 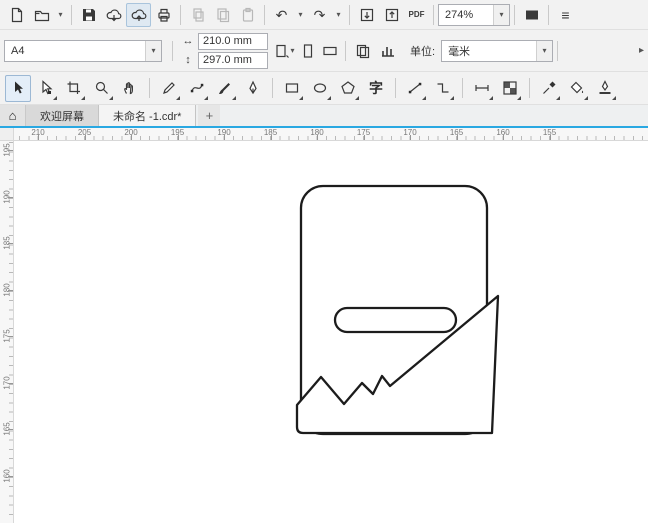 I want to click on page-height-value: 297.0 mm, so click(x=227, y=60).